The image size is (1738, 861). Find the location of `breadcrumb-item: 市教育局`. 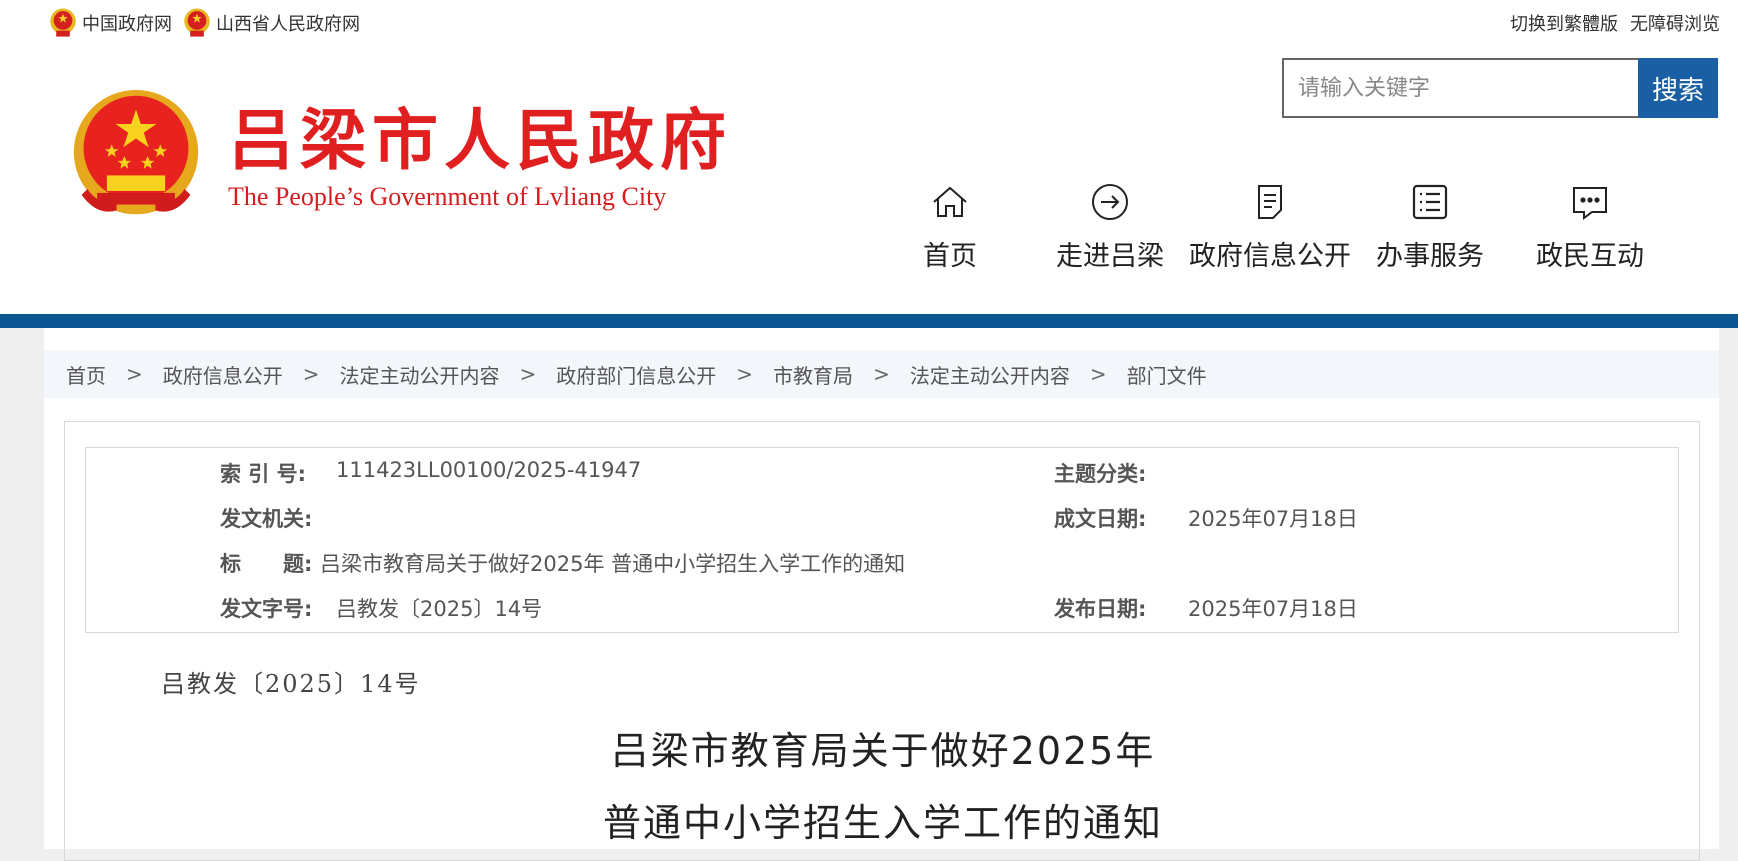

breadcrumb-item: 市教育局 is located at coordinates (813, 374).